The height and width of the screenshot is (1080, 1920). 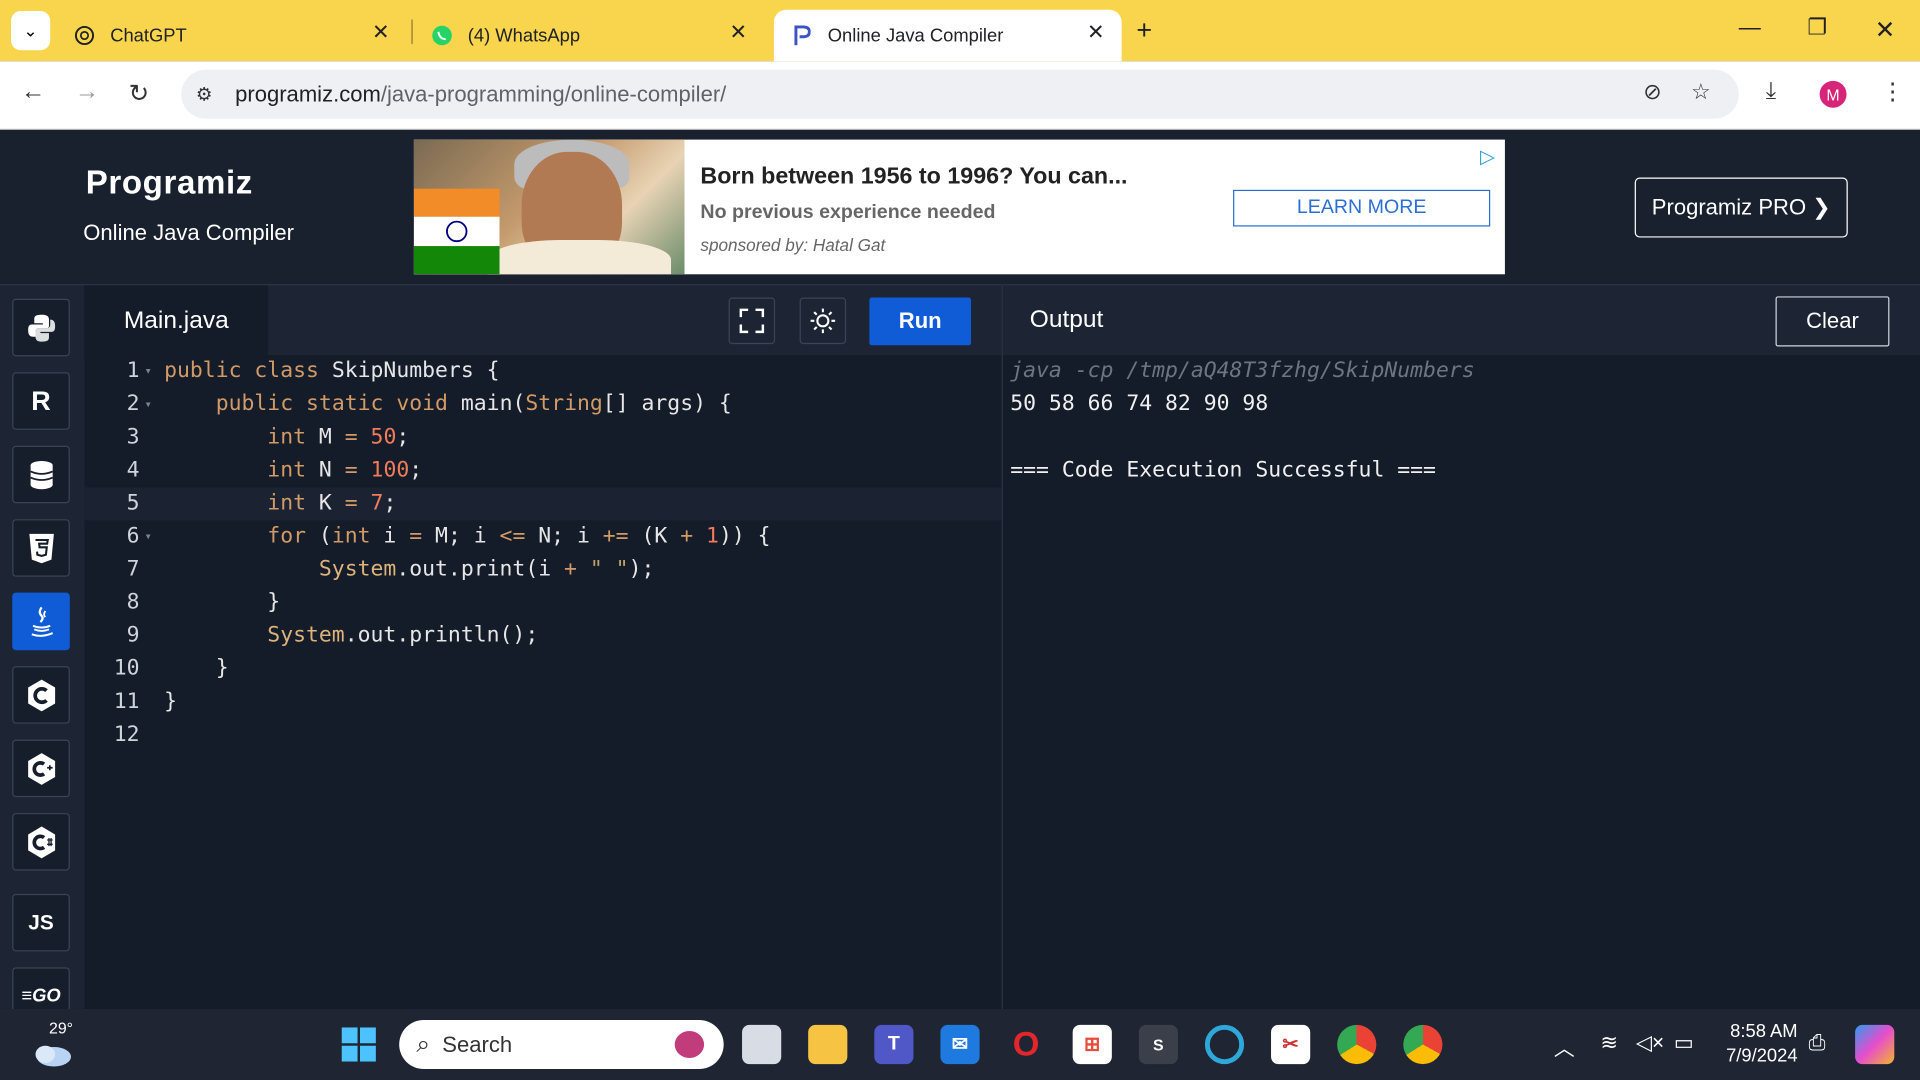 What do you see at coordinates (1885, 30) in the screenshot?
I see `close-window-icon: ✕` at bounding box center [1885, 30].